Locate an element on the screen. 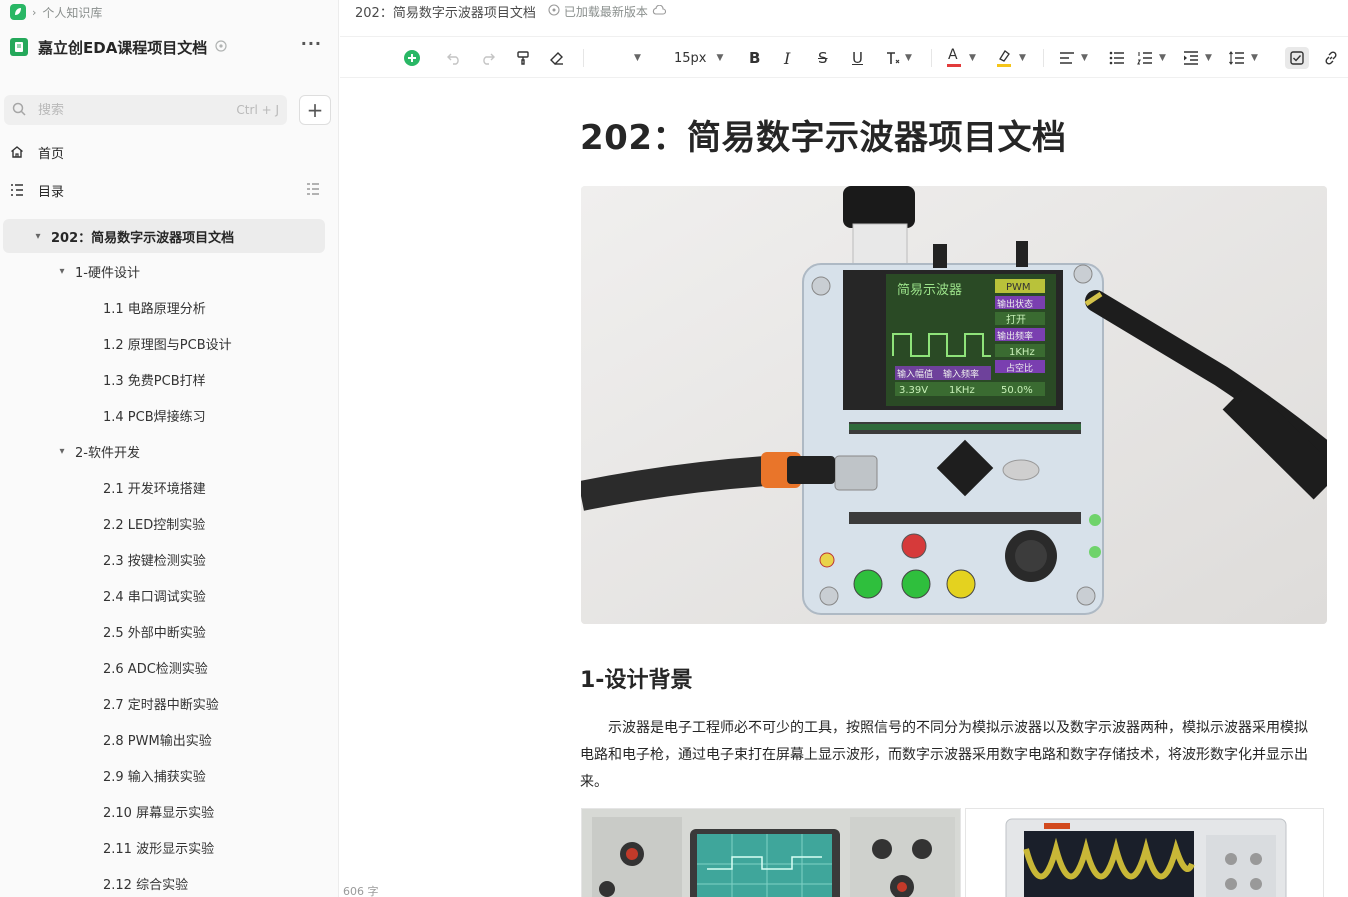  ordered-list-button: ▼ is located at coordinates (1151, 58).